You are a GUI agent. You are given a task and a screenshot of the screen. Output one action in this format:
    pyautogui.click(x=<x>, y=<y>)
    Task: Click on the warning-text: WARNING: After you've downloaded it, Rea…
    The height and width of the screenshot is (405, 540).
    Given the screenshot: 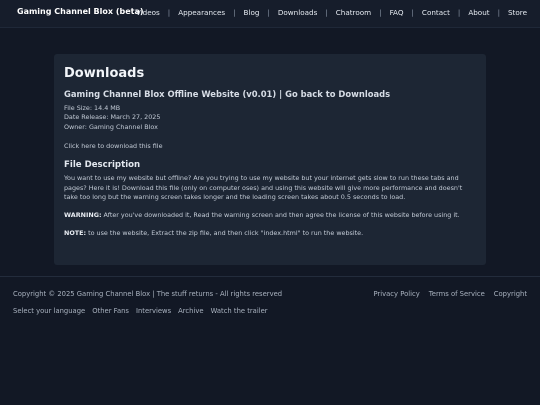 What is the action you would take?
    pyautogui.click(x=270, y=216)
    